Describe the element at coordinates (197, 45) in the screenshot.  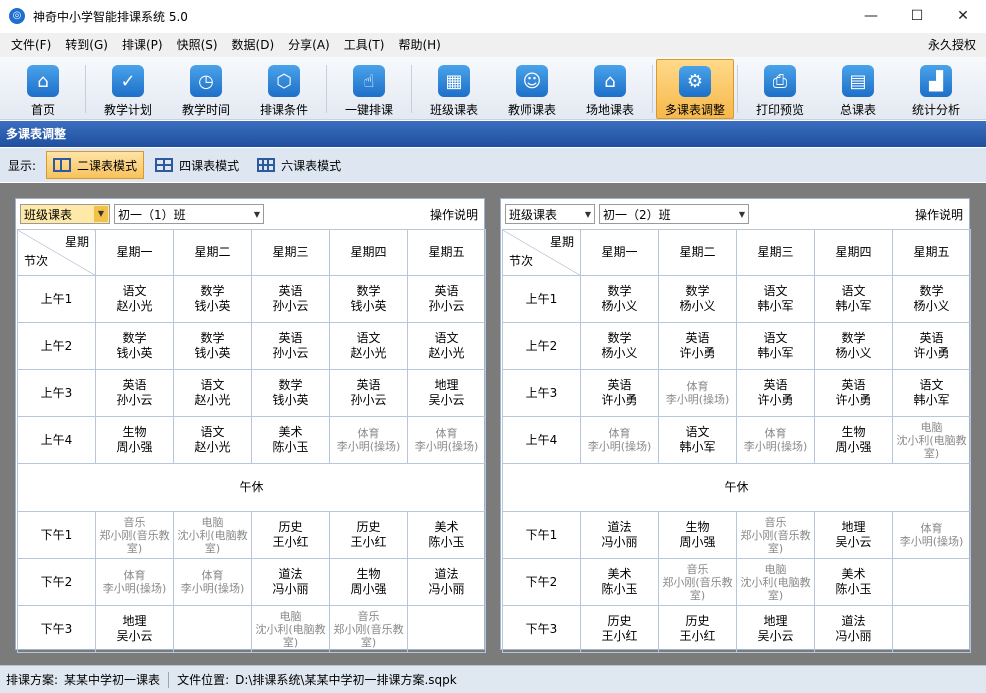
I see `menu-snapshot: 快照(S)` at that location.